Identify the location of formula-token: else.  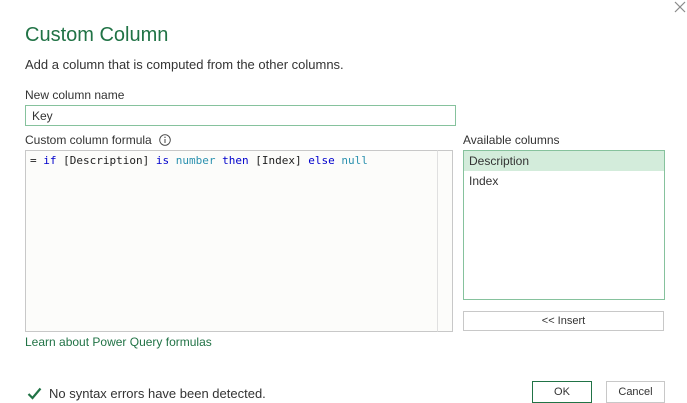
(321, 160).